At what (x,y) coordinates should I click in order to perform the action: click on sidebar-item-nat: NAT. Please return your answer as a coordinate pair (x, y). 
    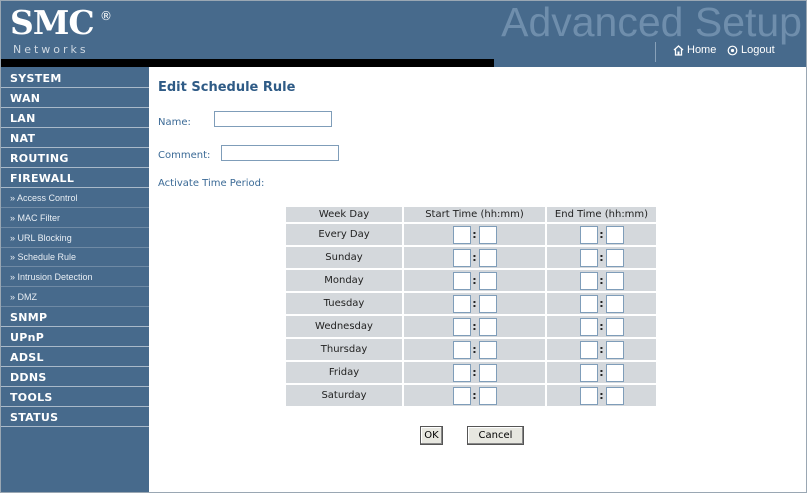
    Looking at the image, I should click on (75, 138).